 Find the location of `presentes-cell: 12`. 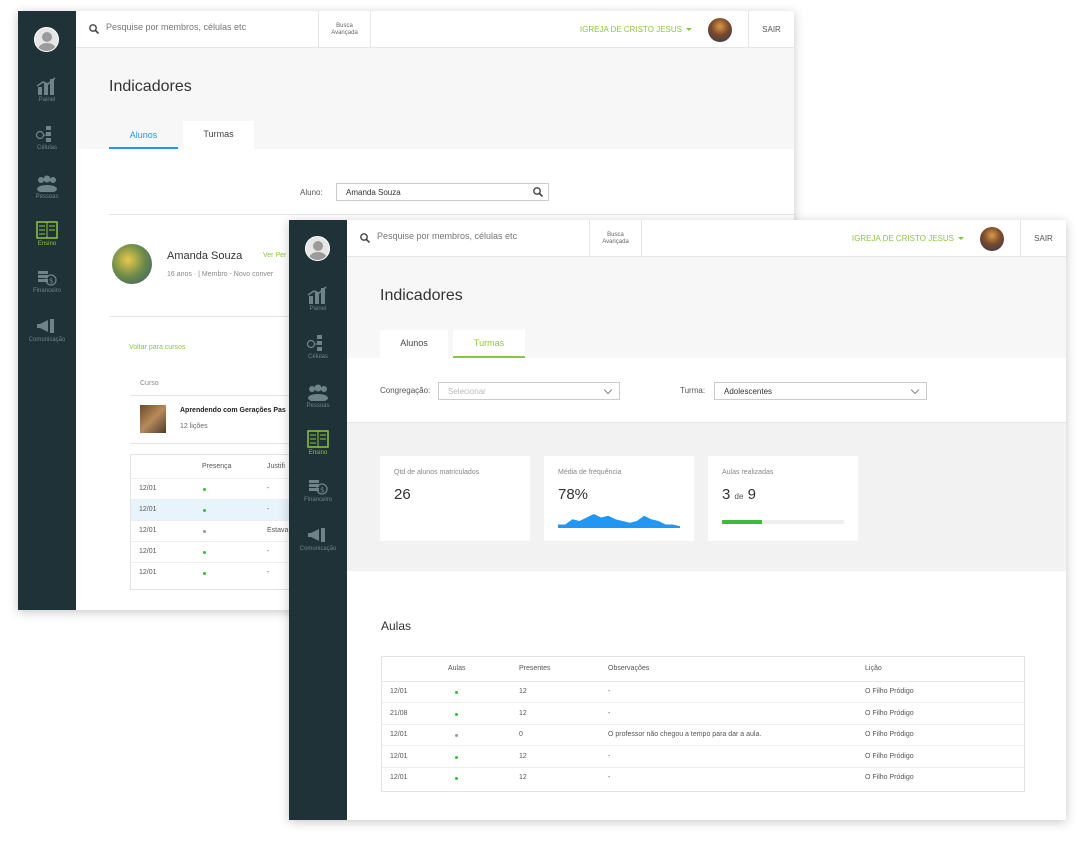

presentes-cell: 12 is located at coordinates (523, 713).